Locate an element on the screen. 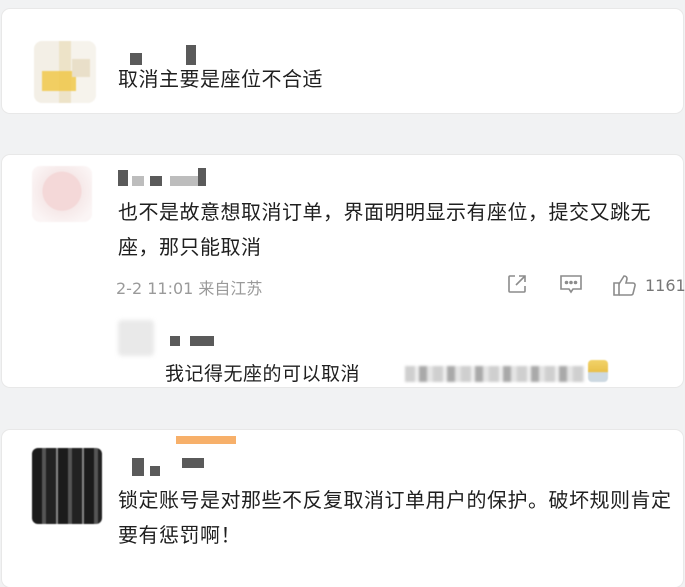  like-button: 1161 is located at coordinates (648, 285).